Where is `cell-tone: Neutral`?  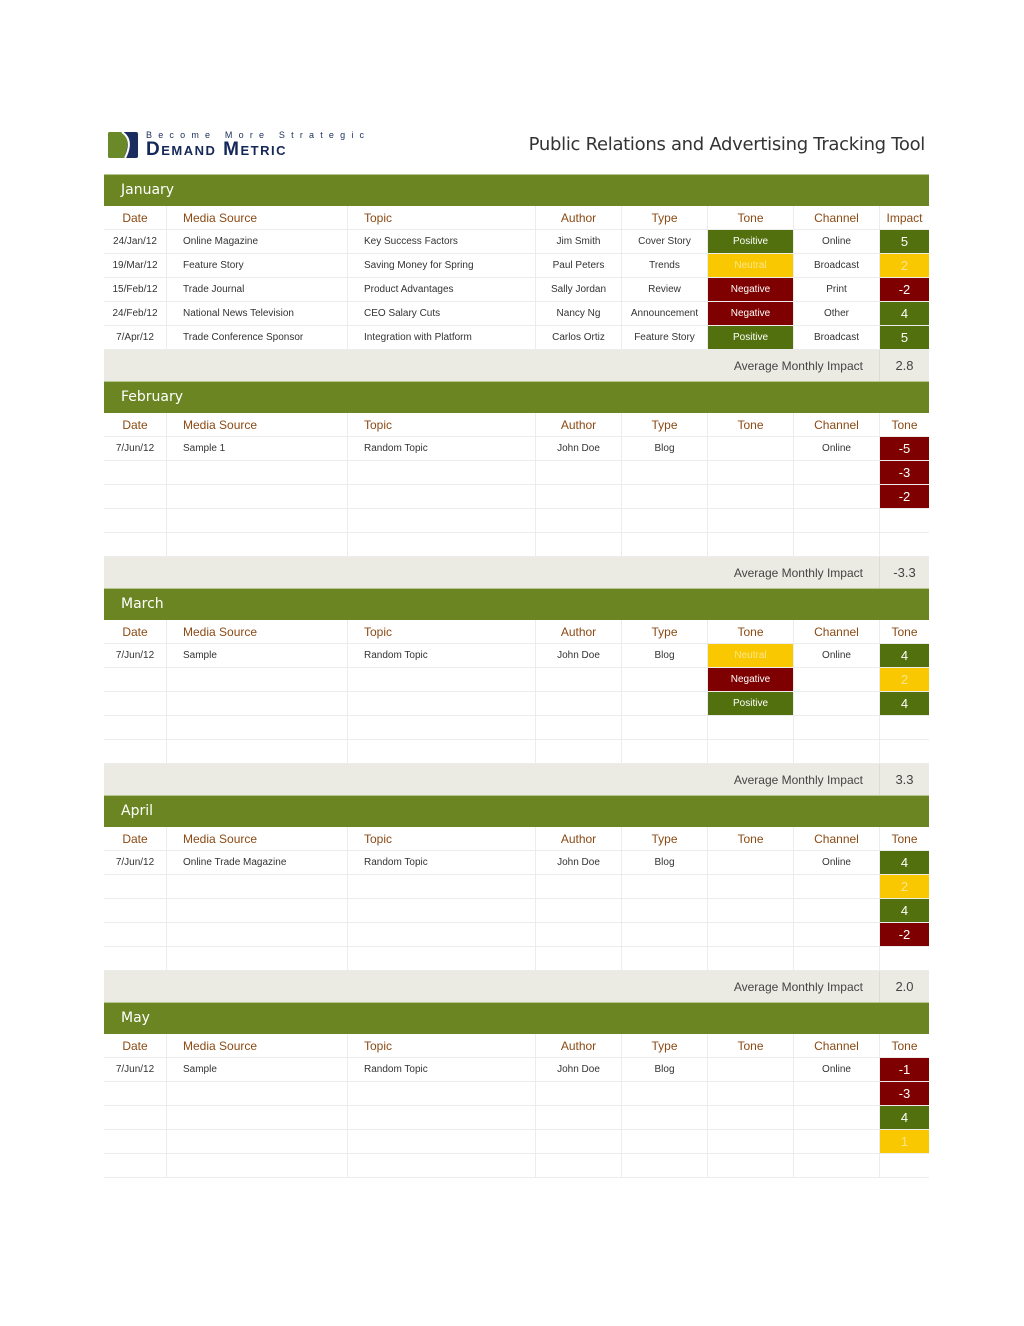 cell-tone: Neutral is located at coordinates (750, 265).